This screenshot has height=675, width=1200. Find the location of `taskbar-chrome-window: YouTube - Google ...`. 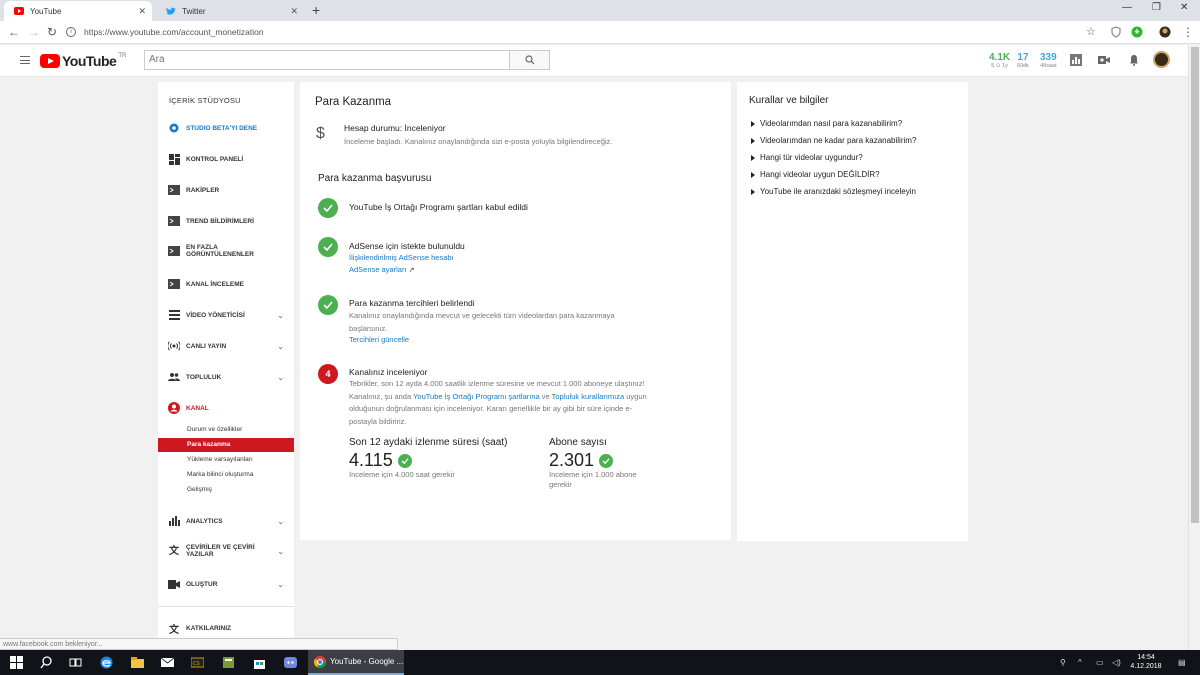

taskbar-chrome-window: YouTube - Google ... is located at coordinates (356, 662).